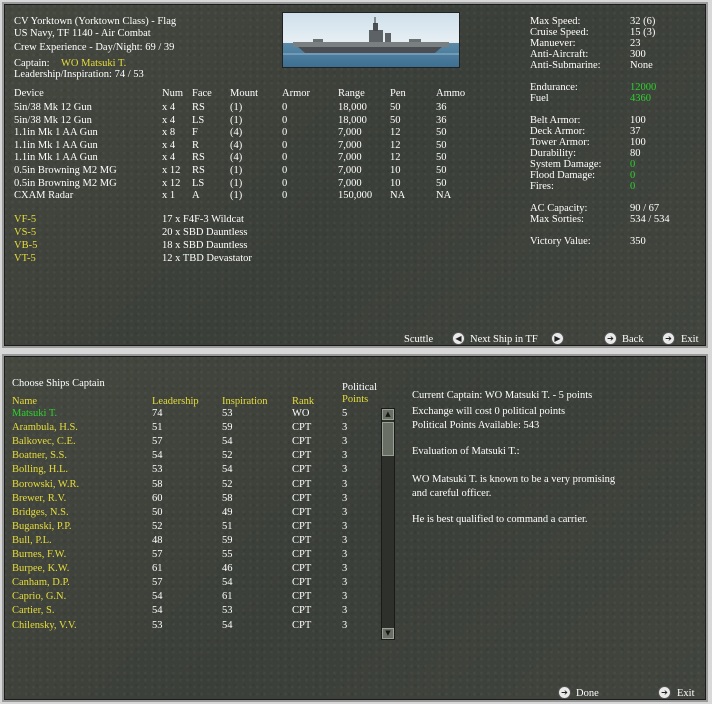  Describe the element at coordinates (198, 120) in the screenshot. I see `device-face: LS` at that location.